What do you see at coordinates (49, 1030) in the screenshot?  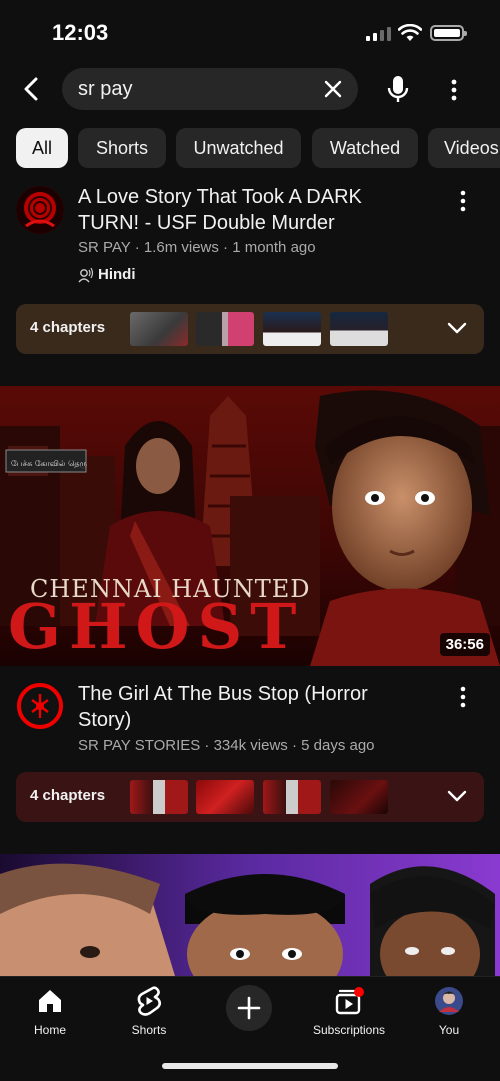 I see `nav-home-label: Home` at bounding box center [49, 1030].